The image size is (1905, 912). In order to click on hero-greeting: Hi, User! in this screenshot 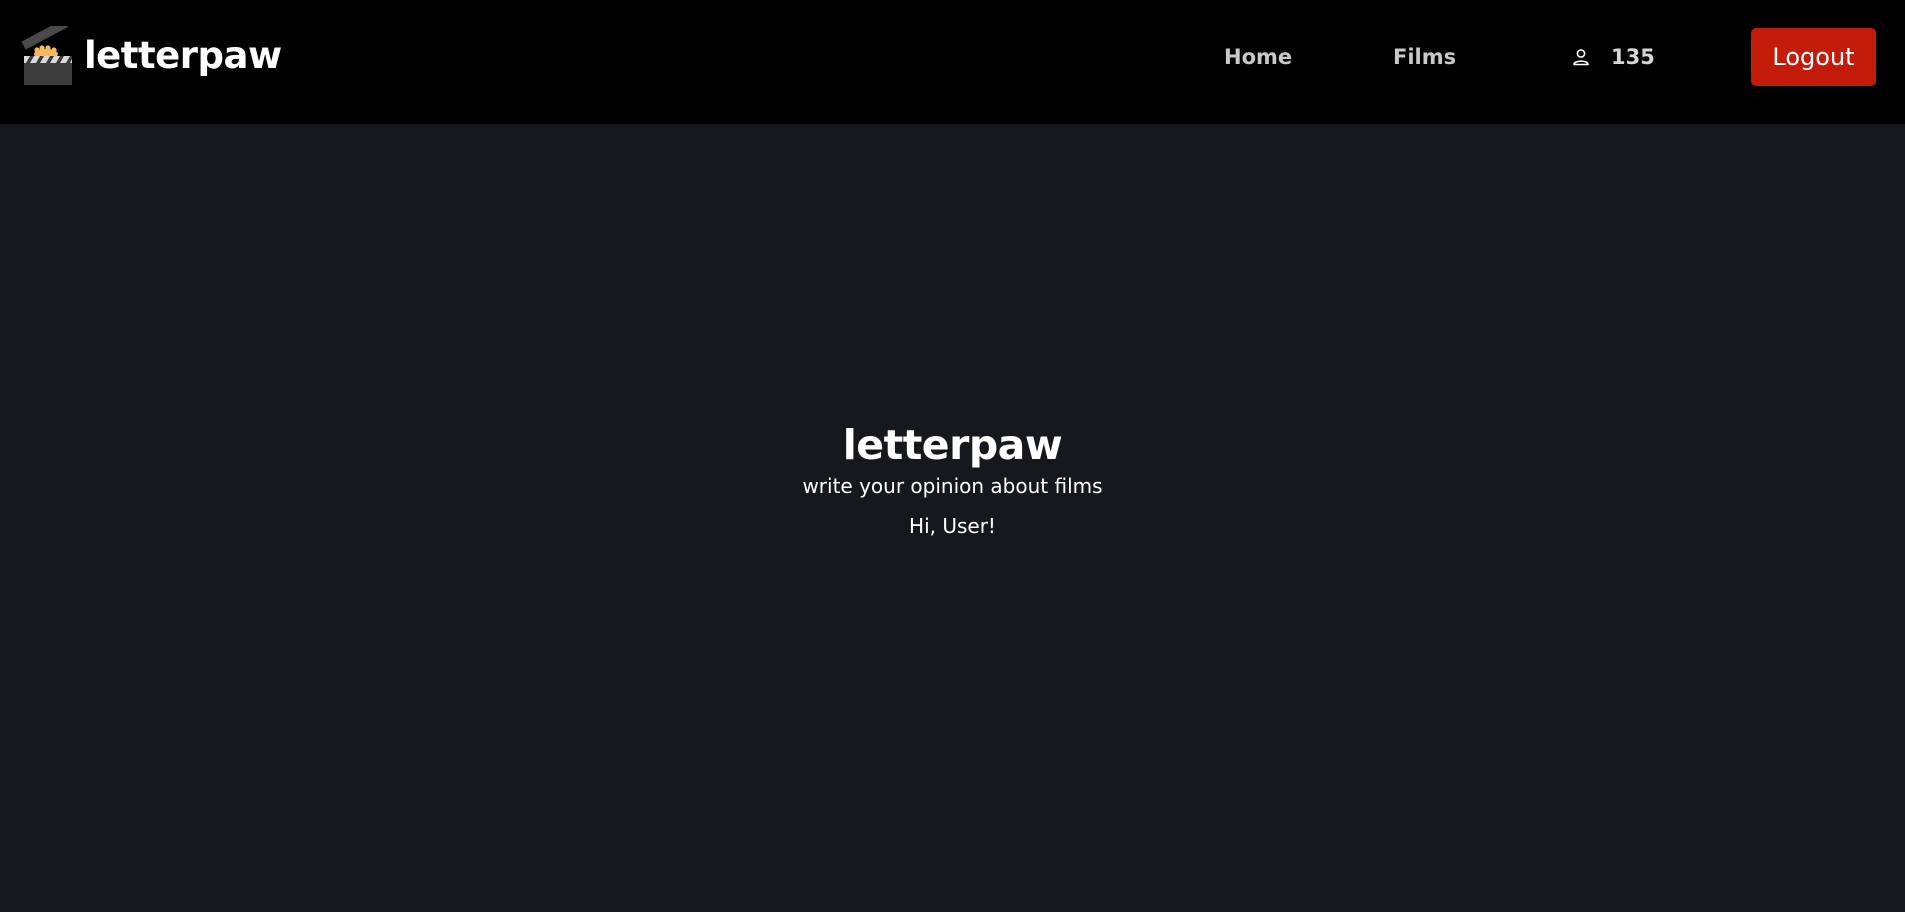, I will do `click(952, 526)`.